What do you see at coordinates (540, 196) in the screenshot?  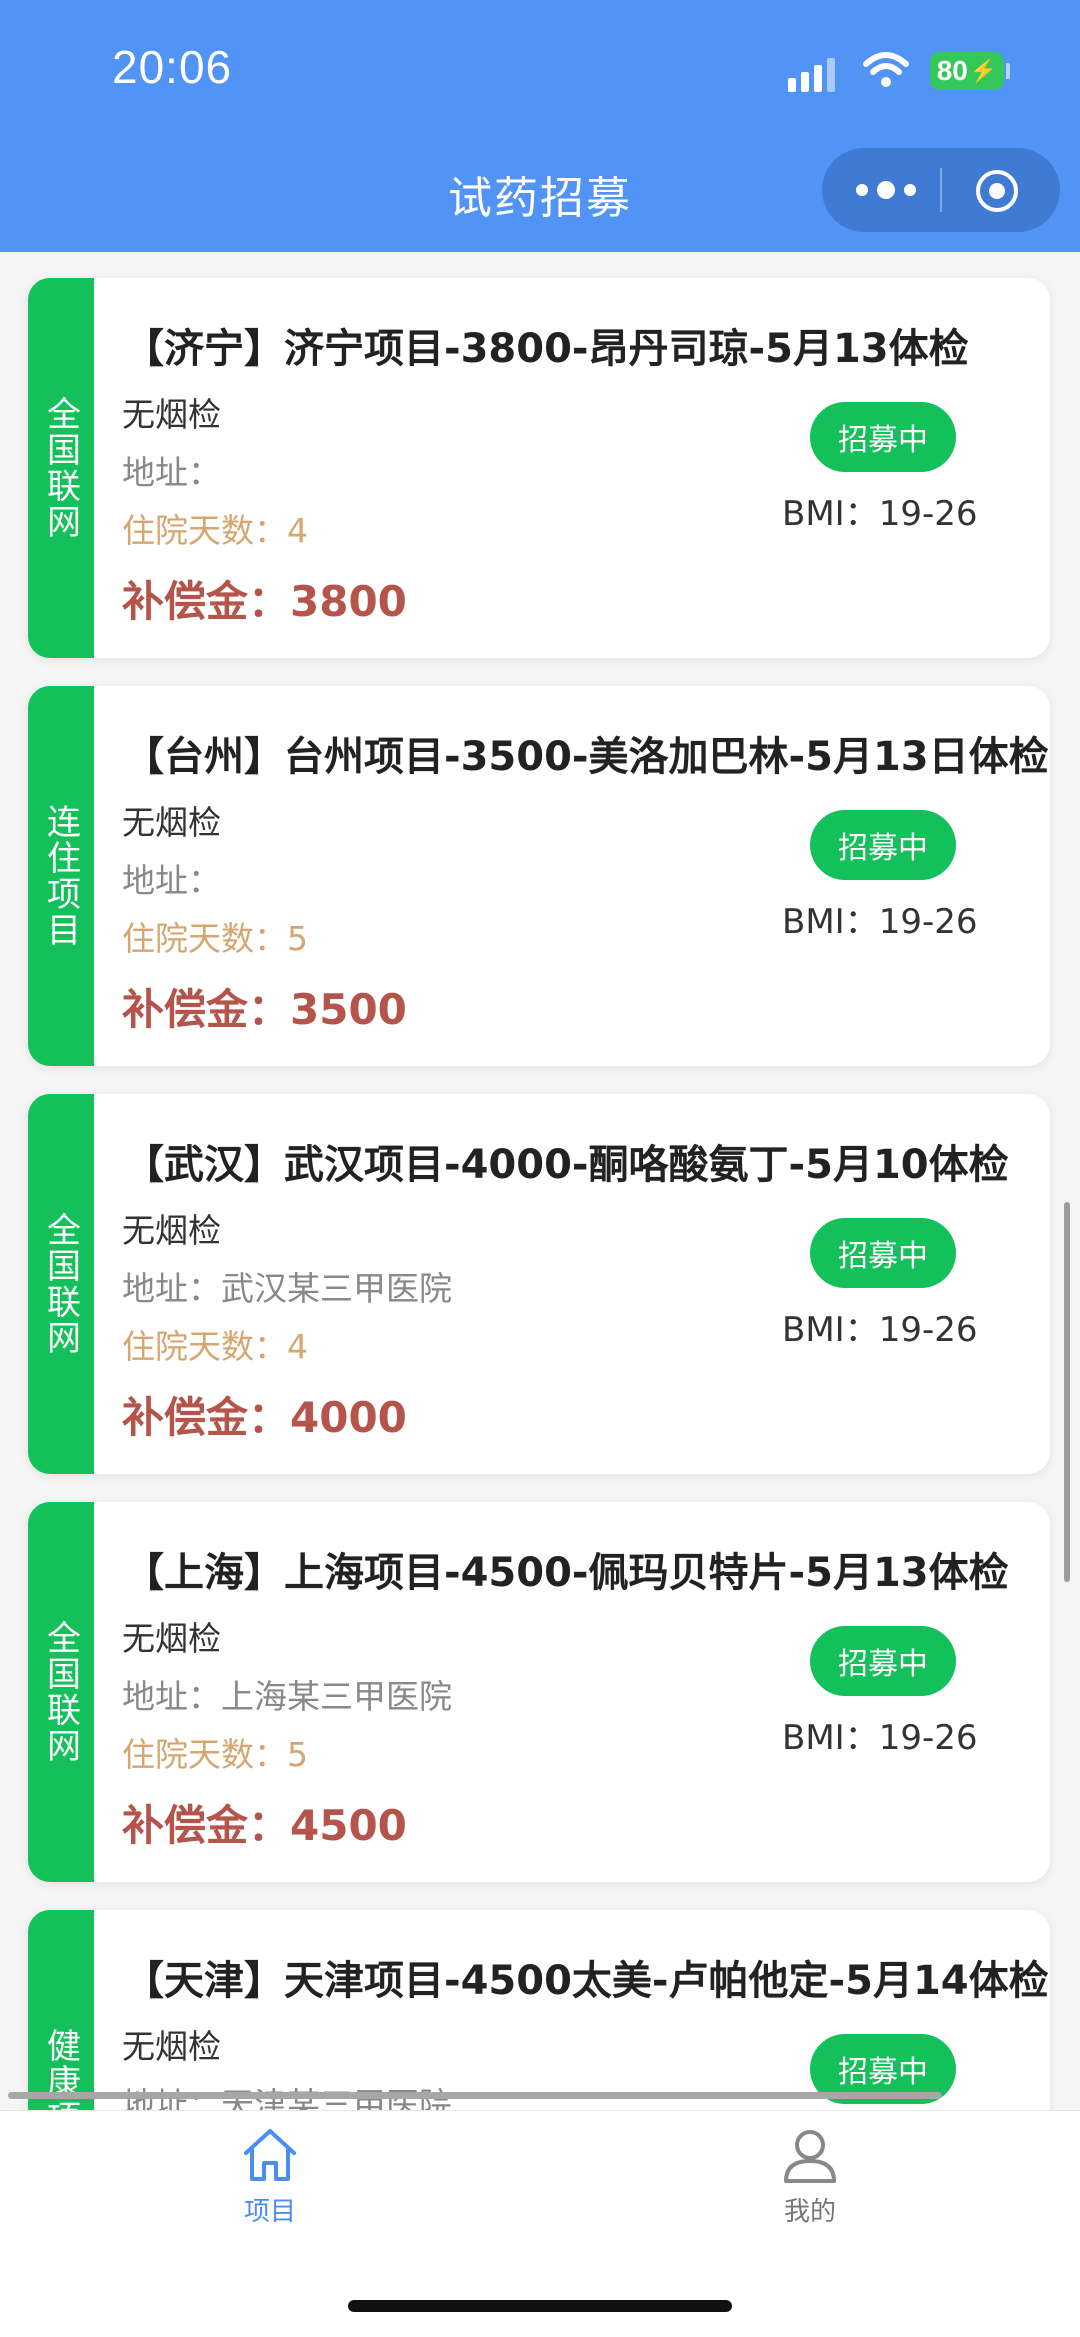 I see `nav-bar: 试药招募` at bounding box center [540, 196].